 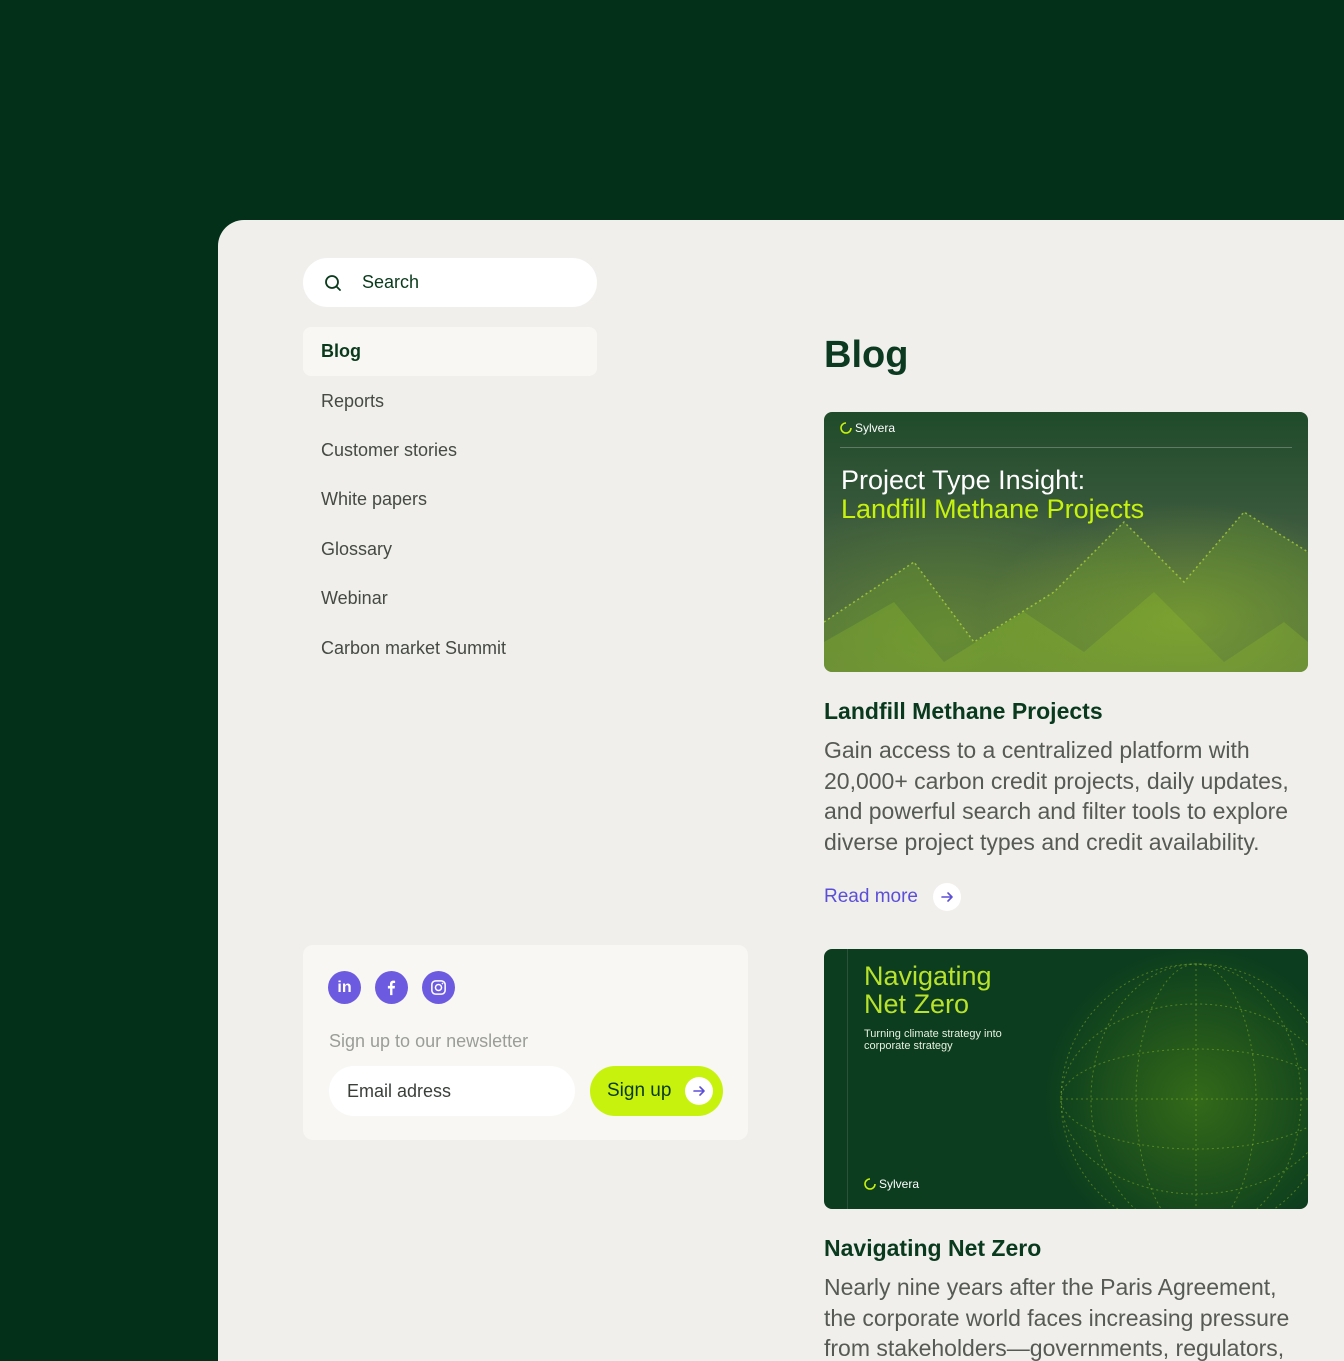 I want to click on facebook-icon, so click(x=391, y=987).